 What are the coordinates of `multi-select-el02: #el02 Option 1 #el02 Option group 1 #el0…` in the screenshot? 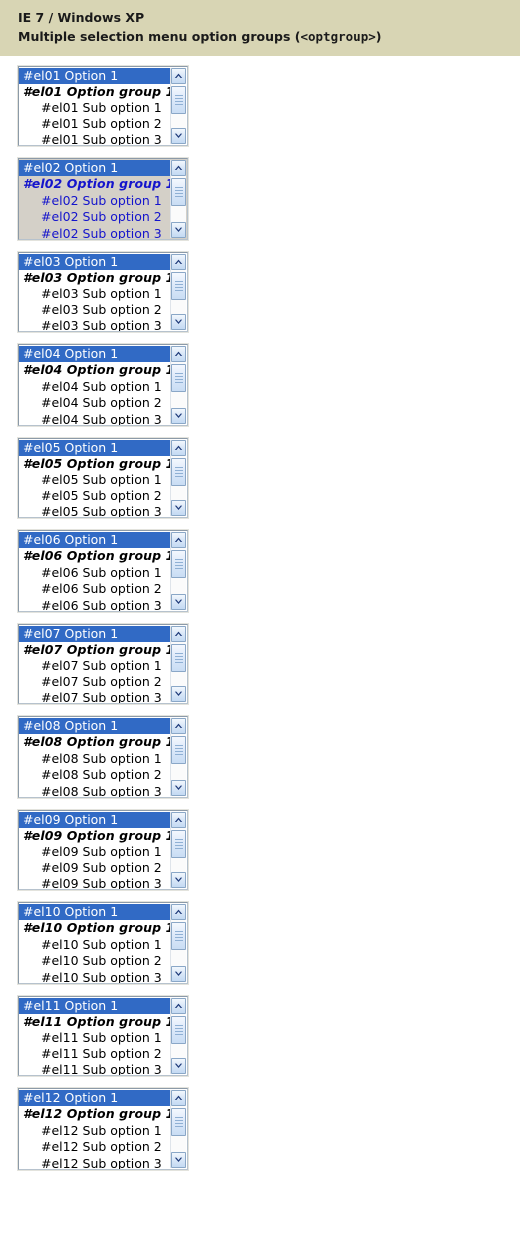 It's located at (103, 199).